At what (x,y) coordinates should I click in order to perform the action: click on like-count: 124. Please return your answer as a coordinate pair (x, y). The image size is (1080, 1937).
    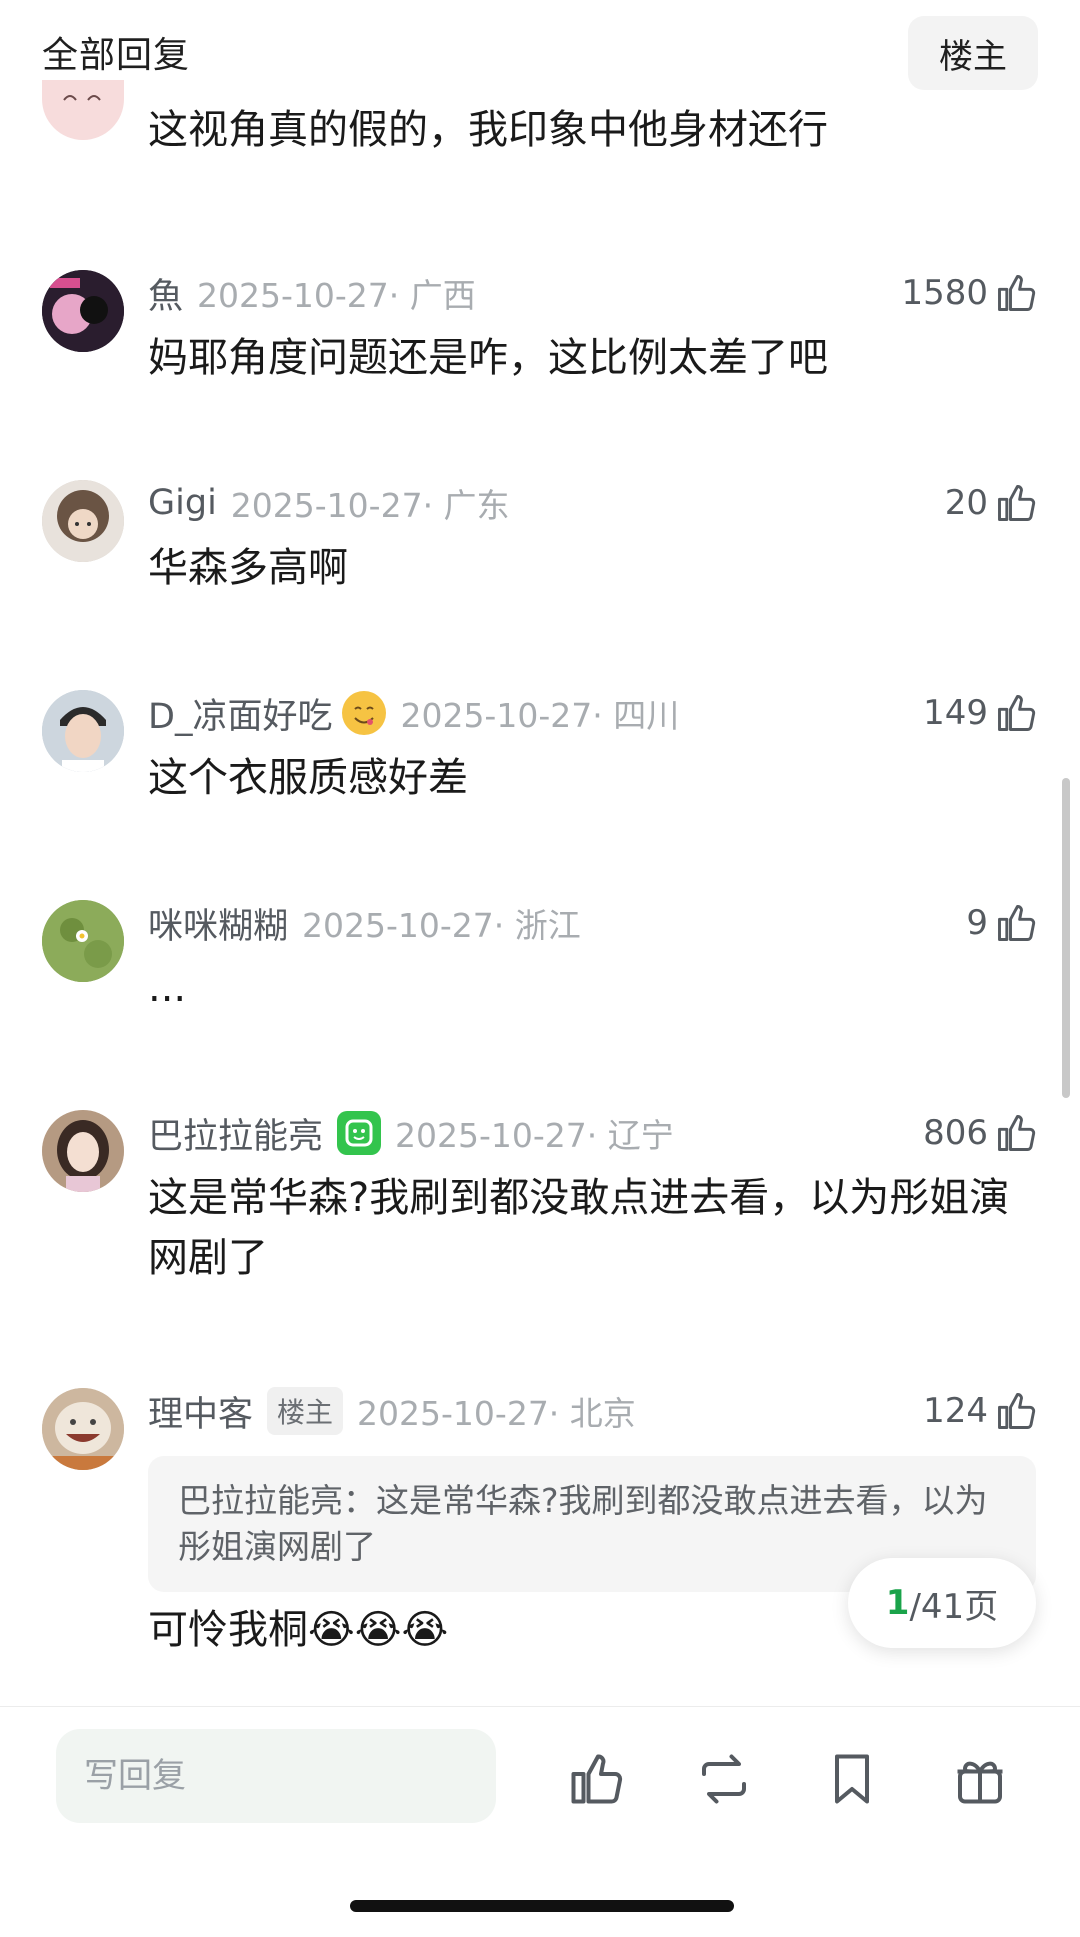
    Looking at the image, I should click on (955, 1411).